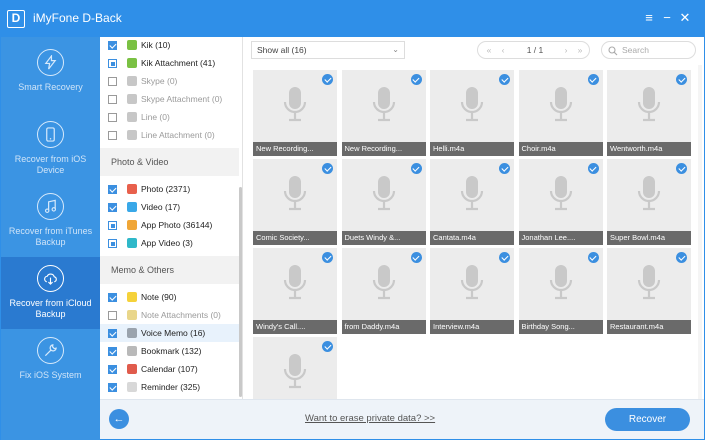 The height and width of the screenshot is (440, 705). What do you see at coordinates (170, 207) in the screenshot?
I see `category-row: Video (17)` at bounding box center [170, 207].